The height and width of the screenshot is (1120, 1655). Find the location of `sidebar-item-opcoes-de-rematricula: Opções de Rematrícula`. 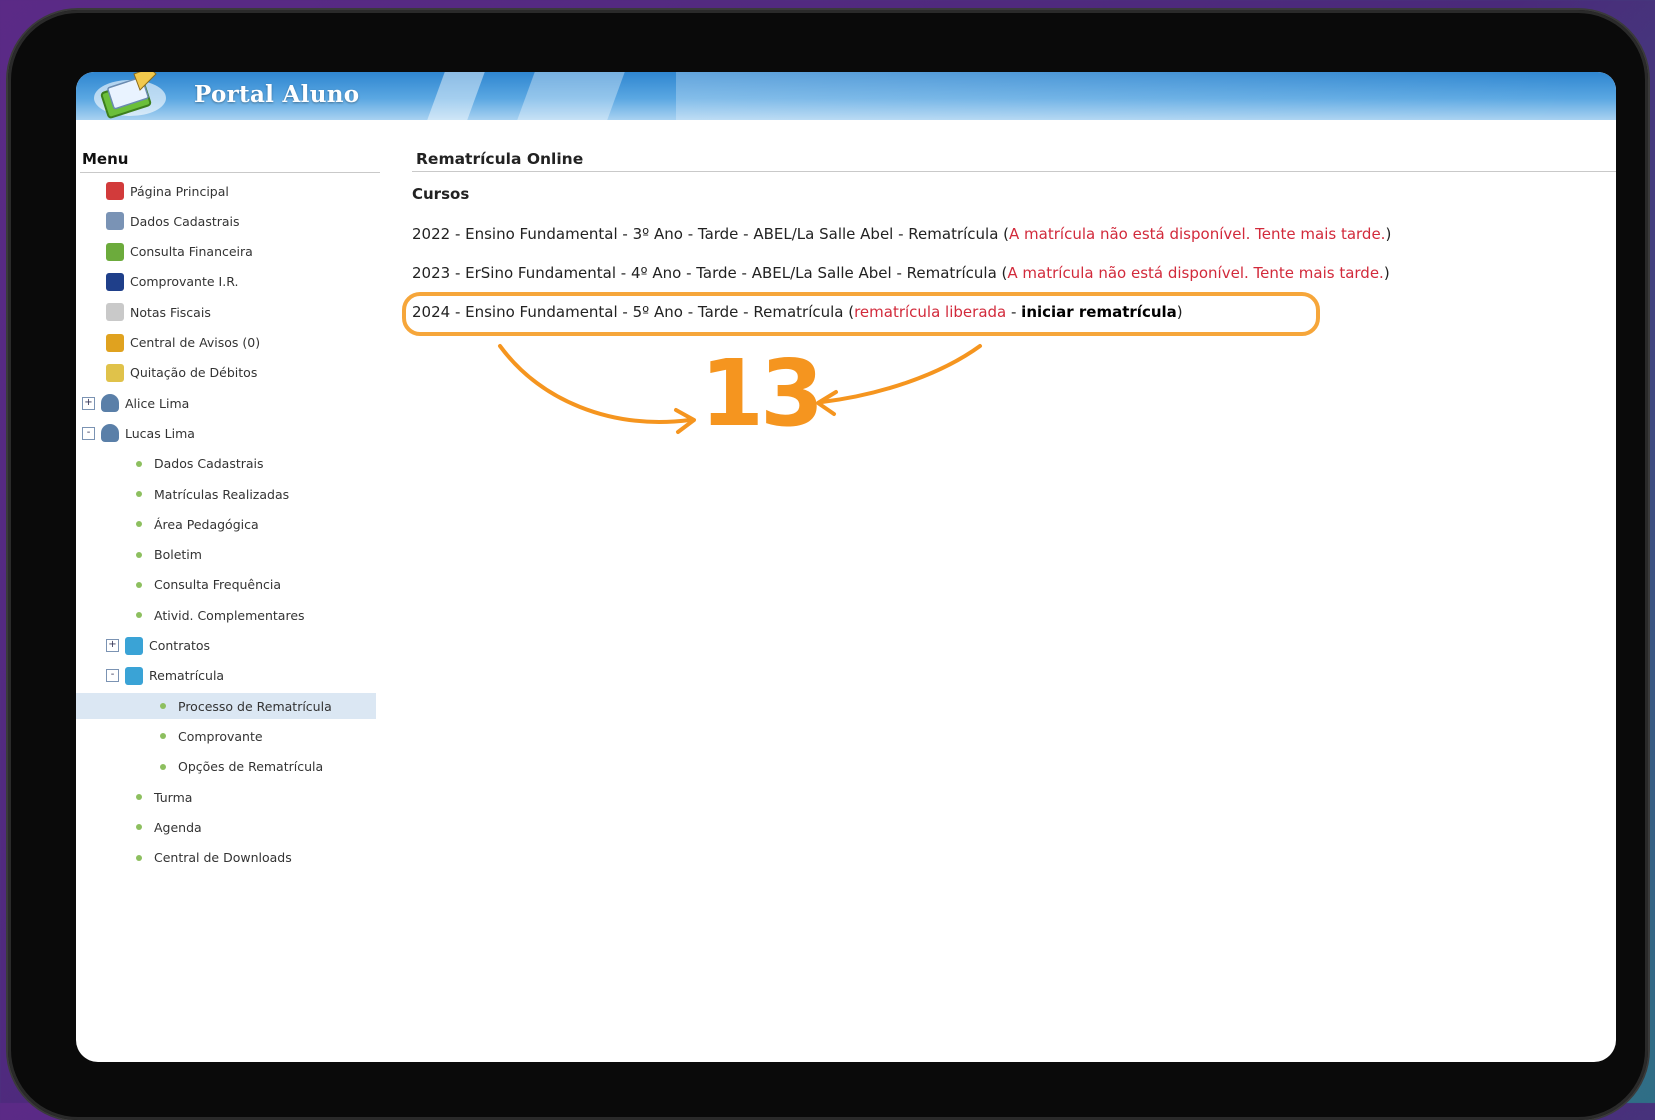

sidebar-item-opcoes-de-rematricula: Opções de Rematrícula is located at coordinates (241, 767).